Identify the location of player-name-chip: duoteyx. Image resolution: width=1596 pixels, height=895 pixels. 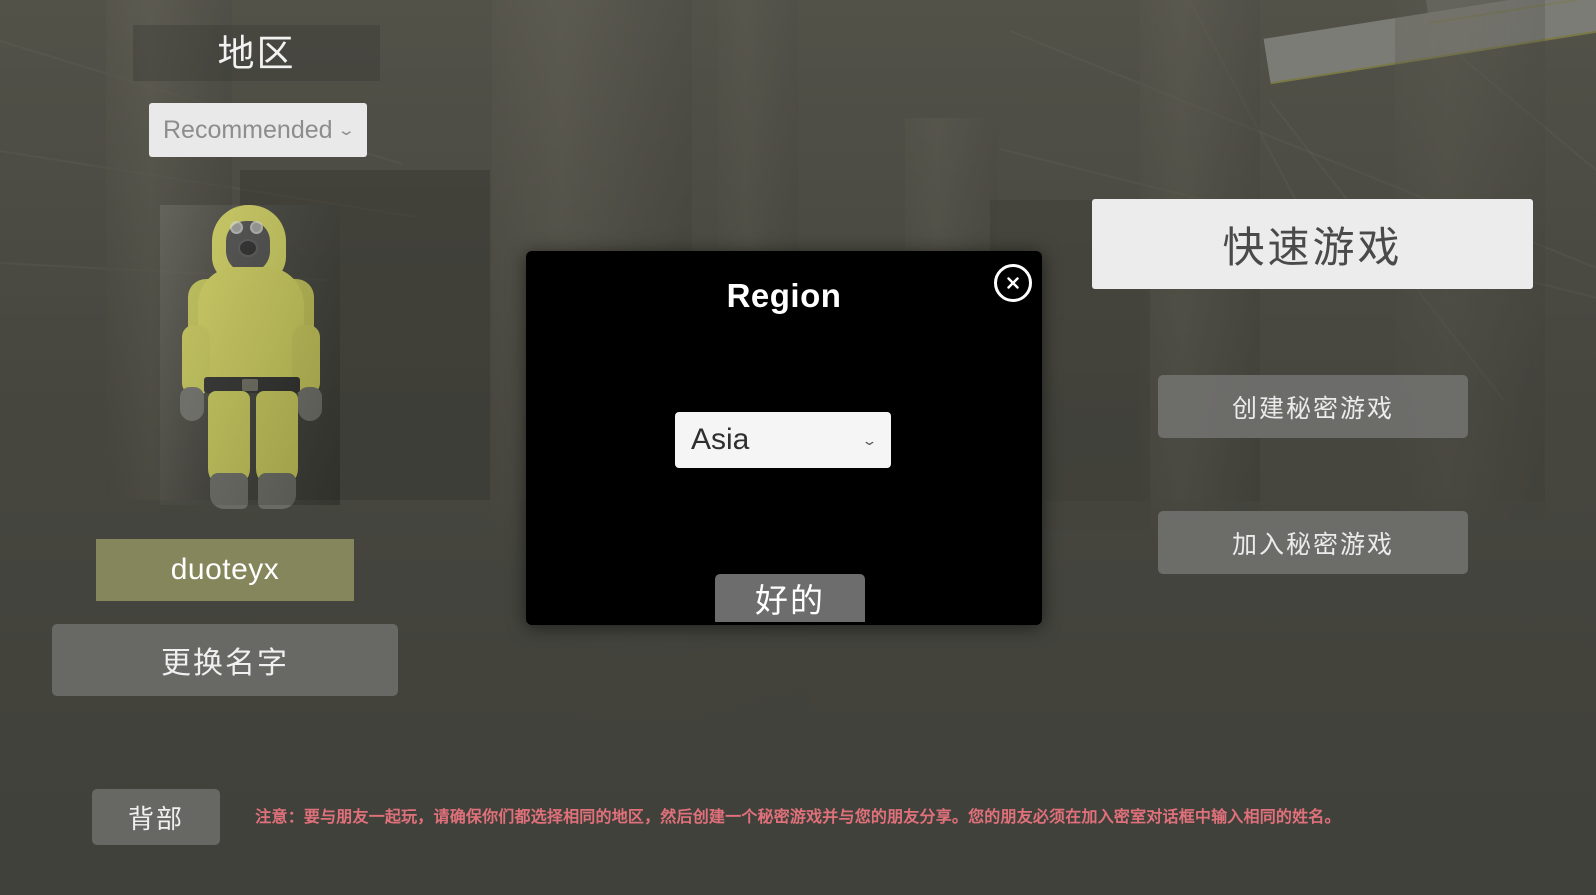
(225, 570).